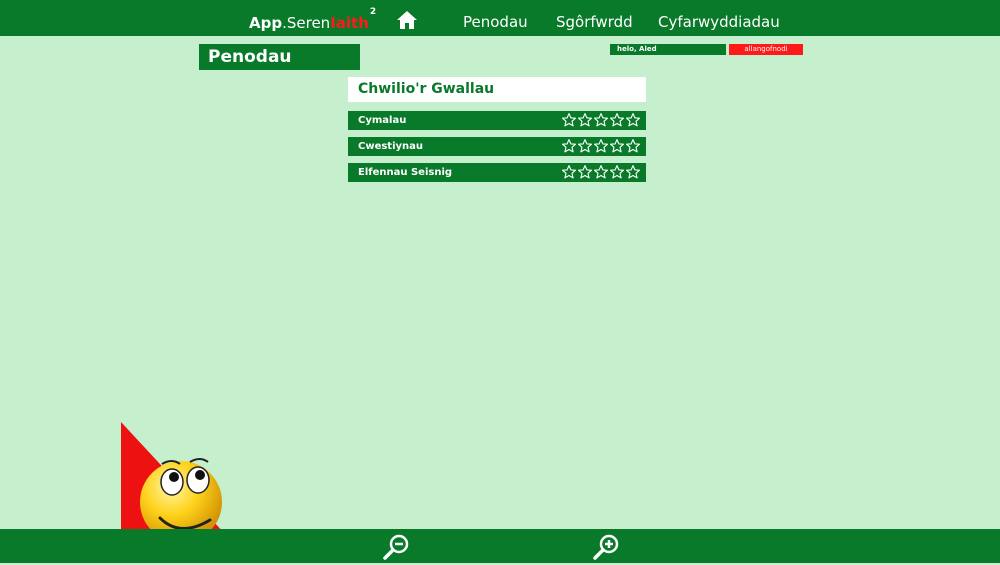 Image resolution: width=1000 pixels, height=565 pixels. What do you see at coordinates (766, 49) in the screenshot?
I see `logout-button: allangofnodi` at bounding box center [766, 49].